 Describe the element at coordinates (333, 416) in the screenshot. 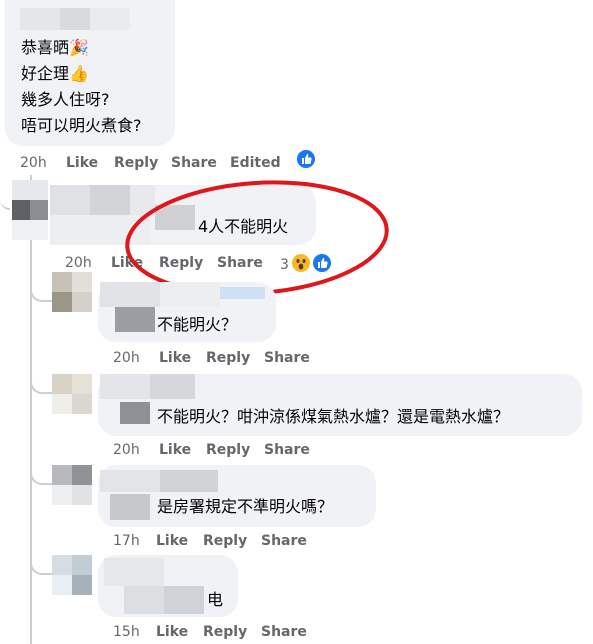

I see `reply-text: 不能明火？咁沖涼係煤氣熱水爐？還是電熱水爐？` at that location.